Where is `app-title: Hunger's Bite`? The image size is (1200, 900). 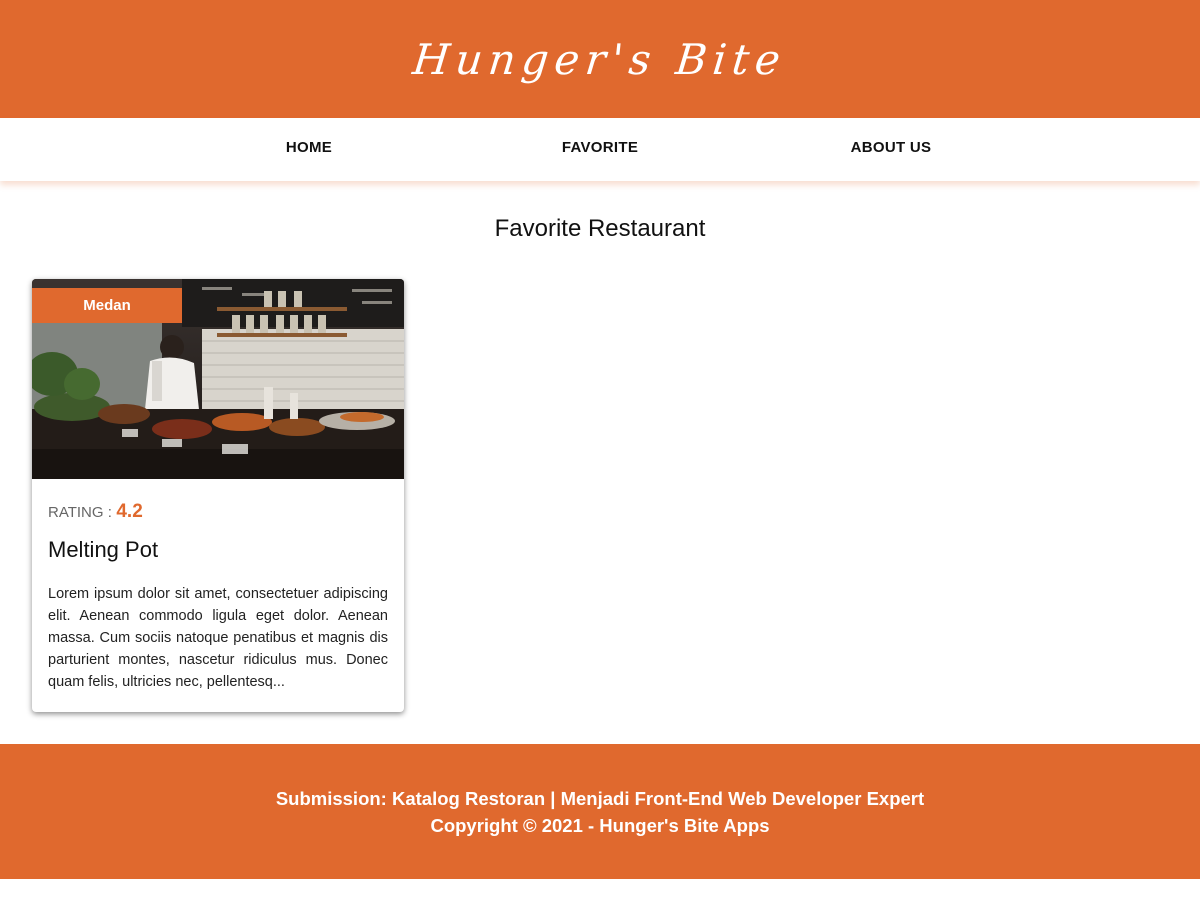 app-title: Hunger's Bite is located at coordinates (600, 59).